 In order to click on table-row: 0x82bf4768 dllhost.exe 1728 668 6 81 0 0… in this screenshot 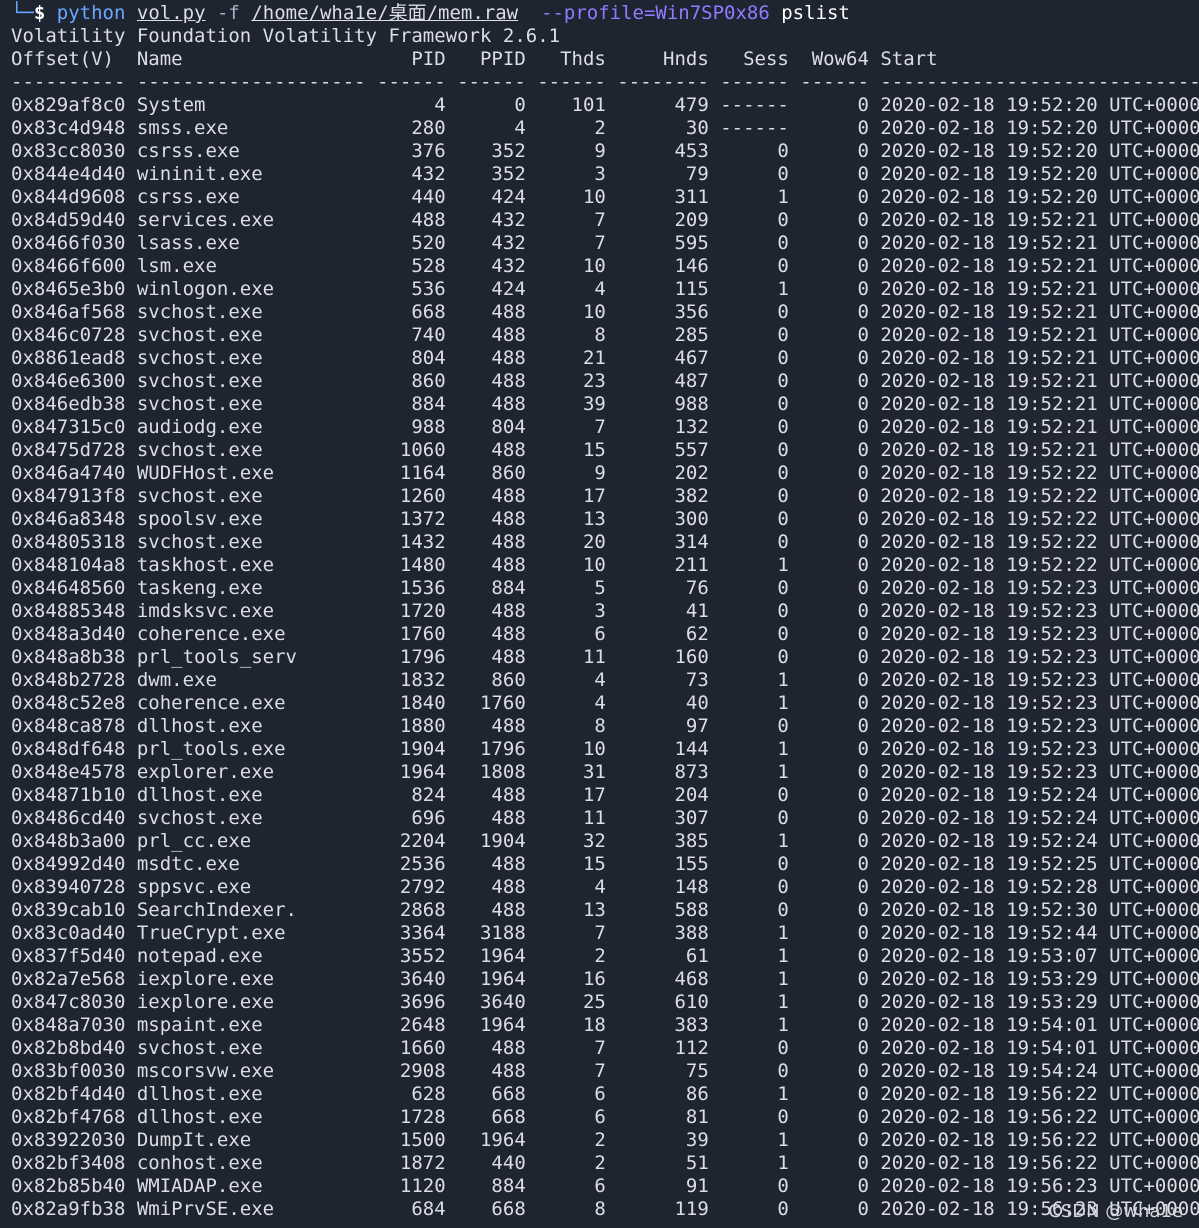, I will do `click(605, 1117)`.